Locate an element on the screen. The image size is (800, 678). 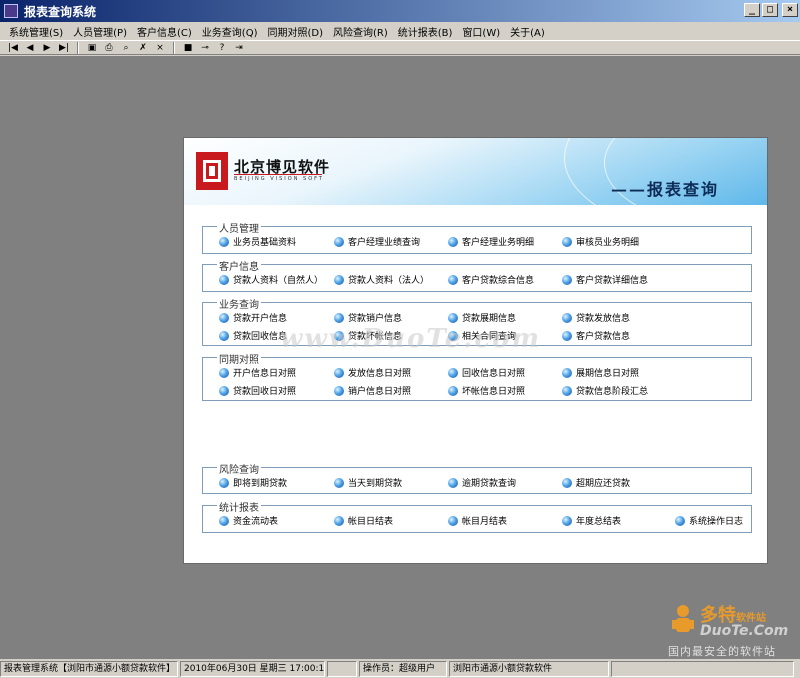
link-bad-debt-daily-compare: 坏帐信息日对照 is located at coordinates (486, 390).